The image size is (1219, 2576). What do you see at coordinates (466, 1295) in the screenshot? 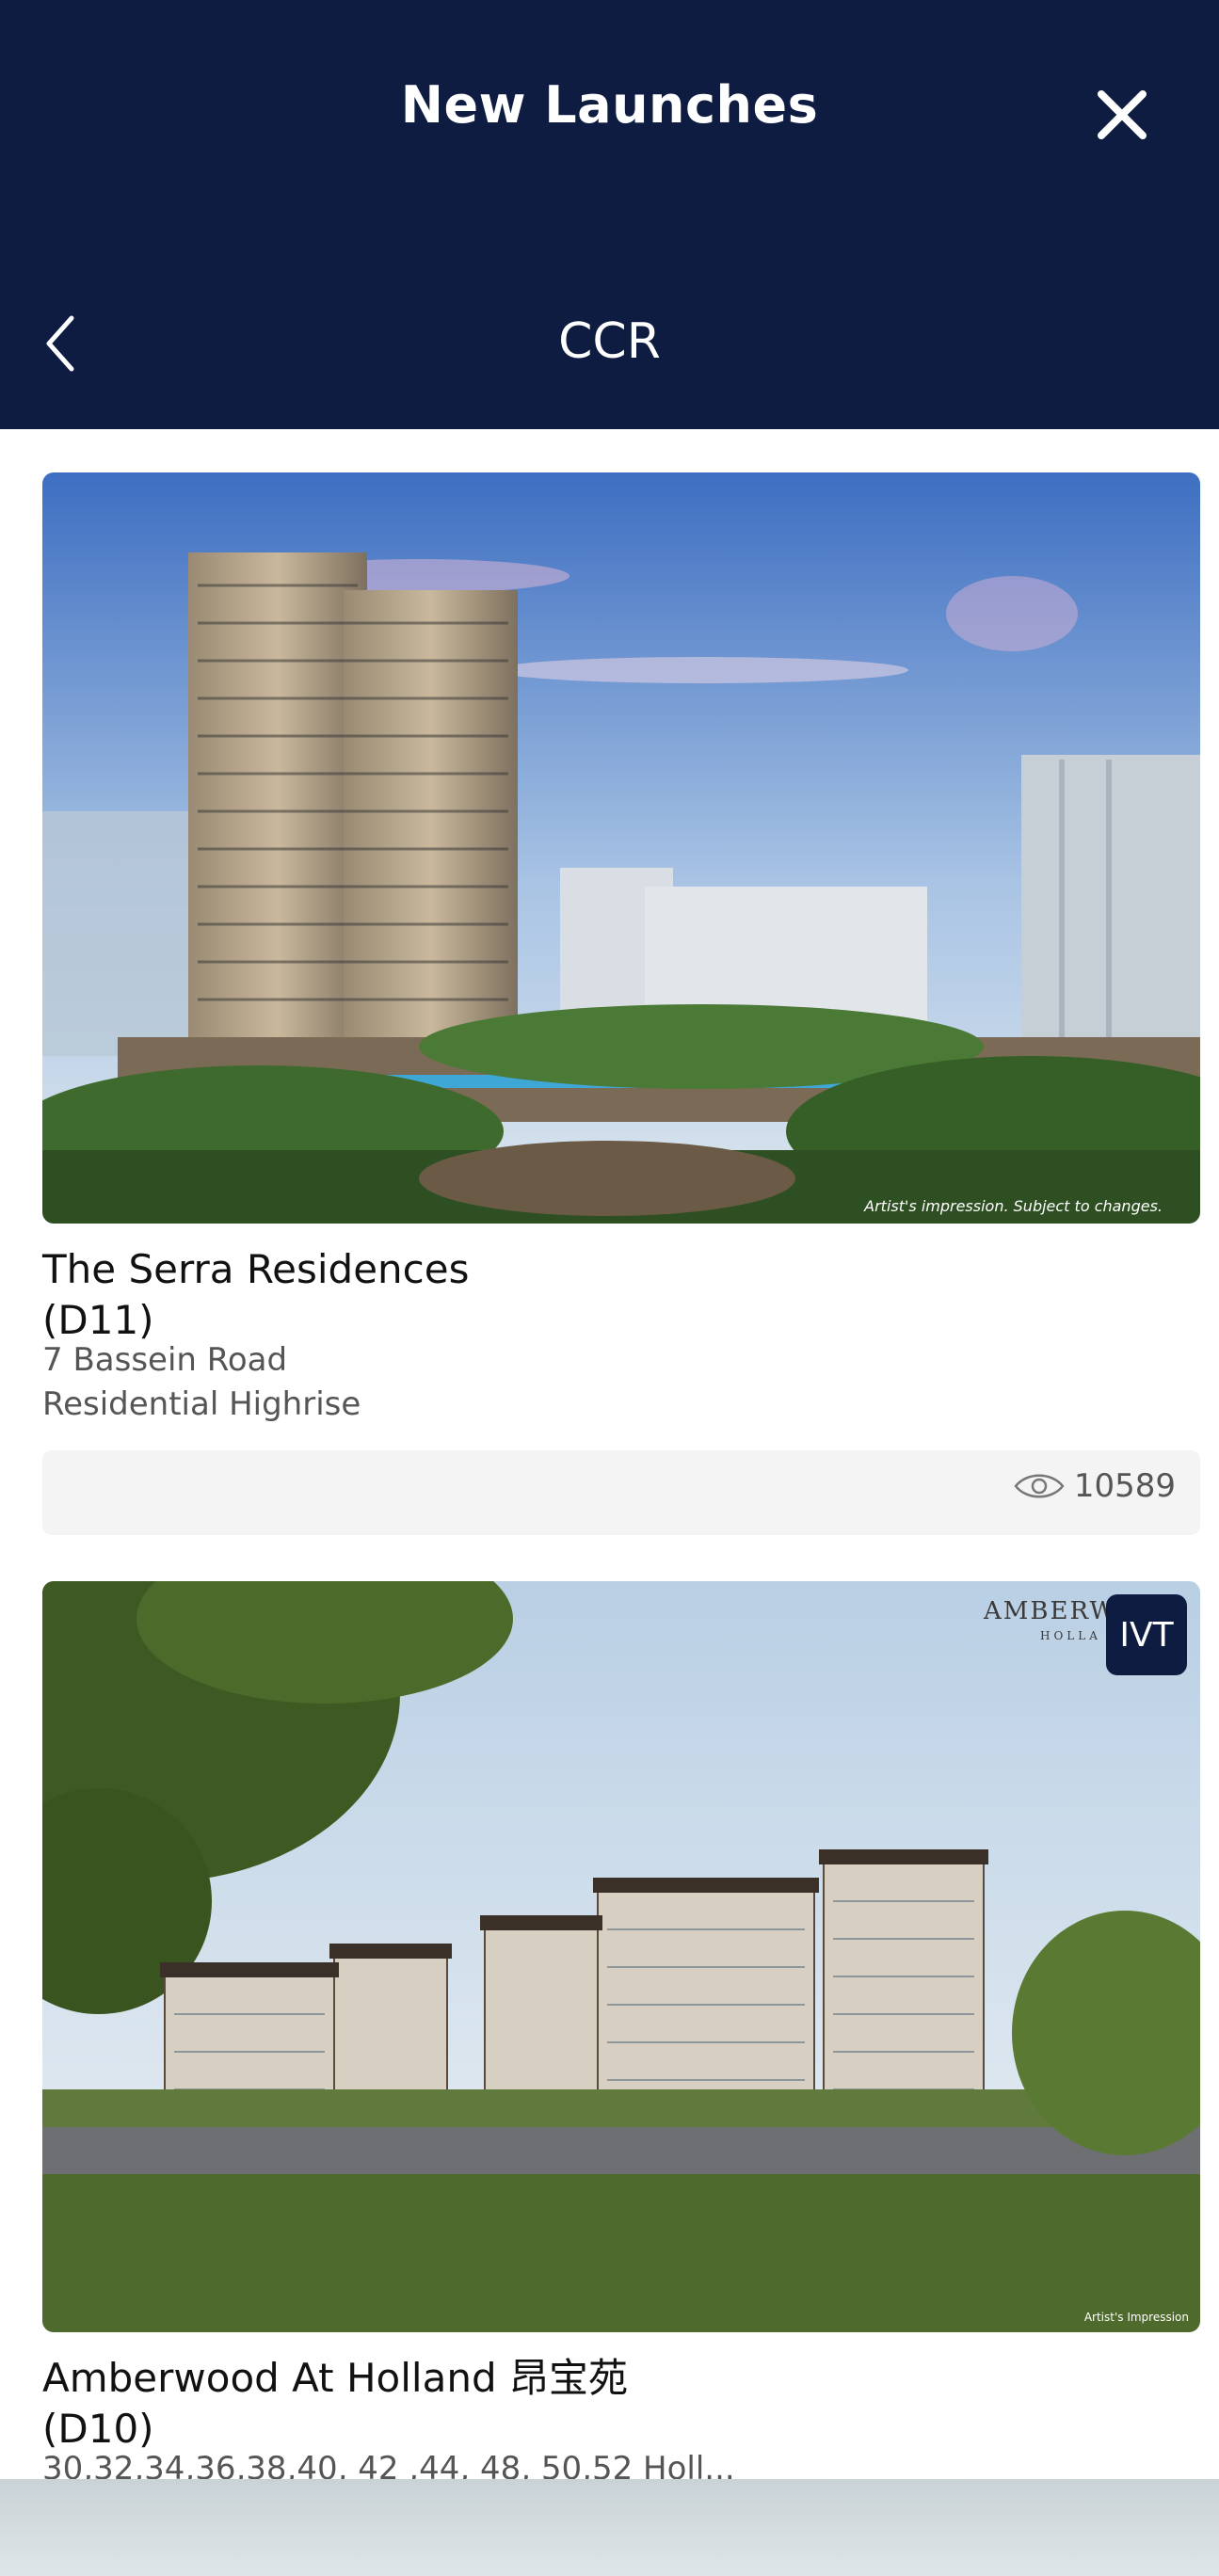
I see `listing-title: The Serra Residences (D11)` at bounding box center [466, 1295].